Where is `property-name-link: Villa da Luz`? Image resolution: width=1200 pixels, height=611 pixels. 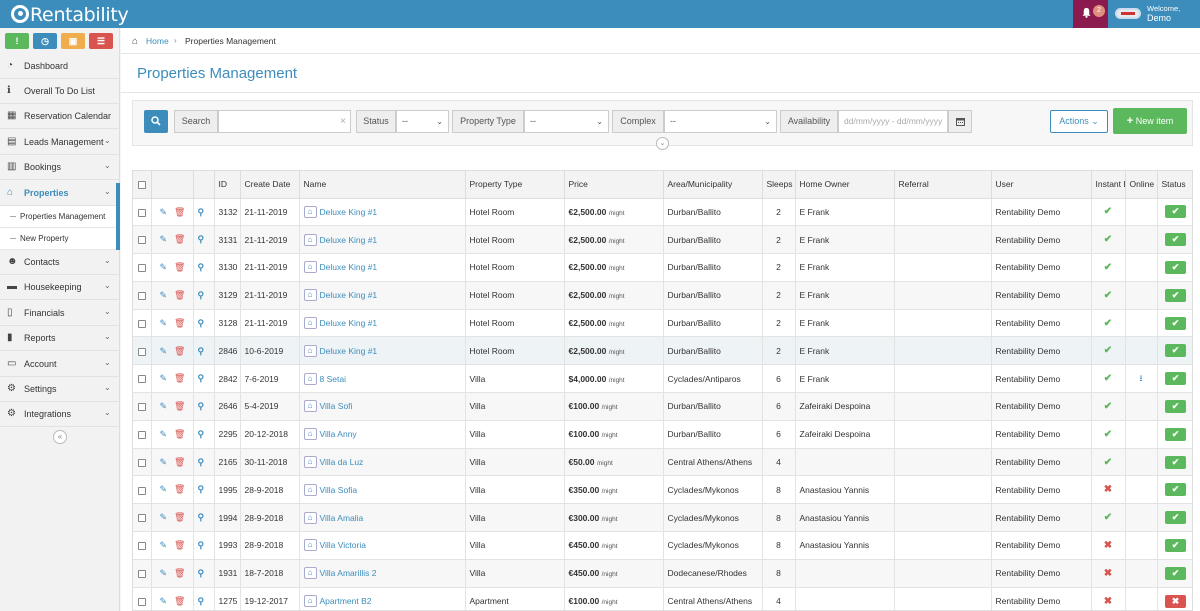
property-name-link: Villa da Luz is located at coordinates (342, 462).